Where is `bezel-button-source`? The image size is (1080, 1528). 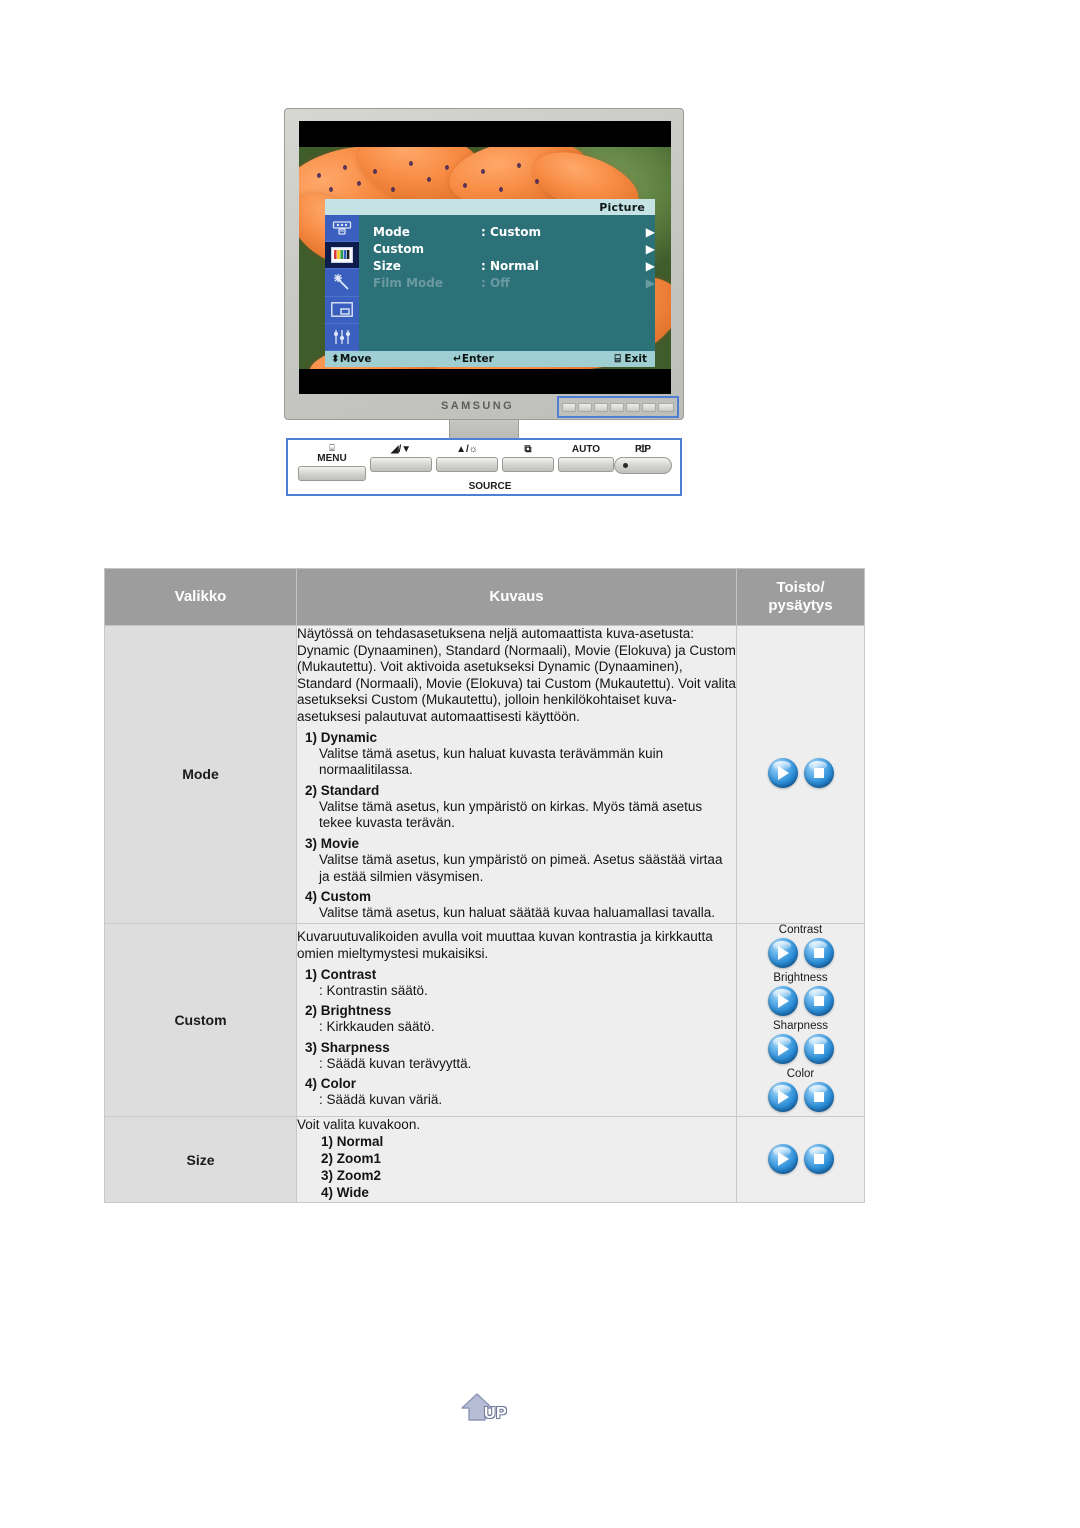
bezel-button-source is located at coordinates (616, 407).